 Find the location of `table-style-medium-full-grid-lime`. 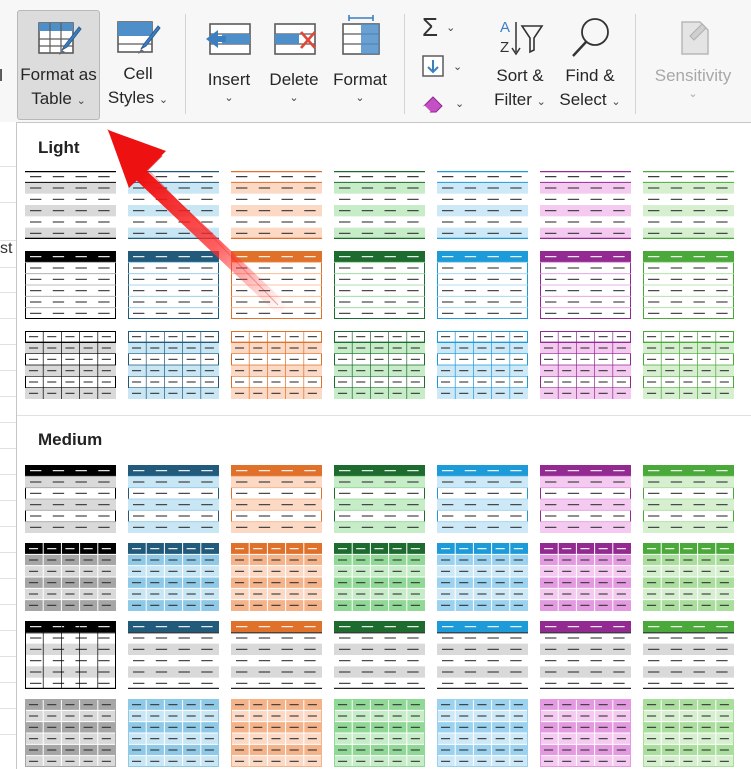

table-style-medium-full-grid-lime is located at coordinates (688, 733).